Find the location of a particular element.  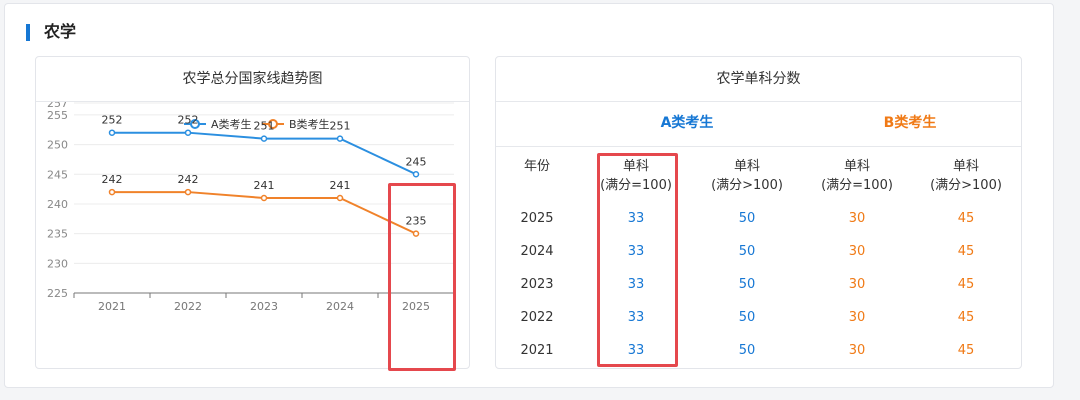

header-a-over100: 单科 (满分>100) is located at coordinates (747, 176).